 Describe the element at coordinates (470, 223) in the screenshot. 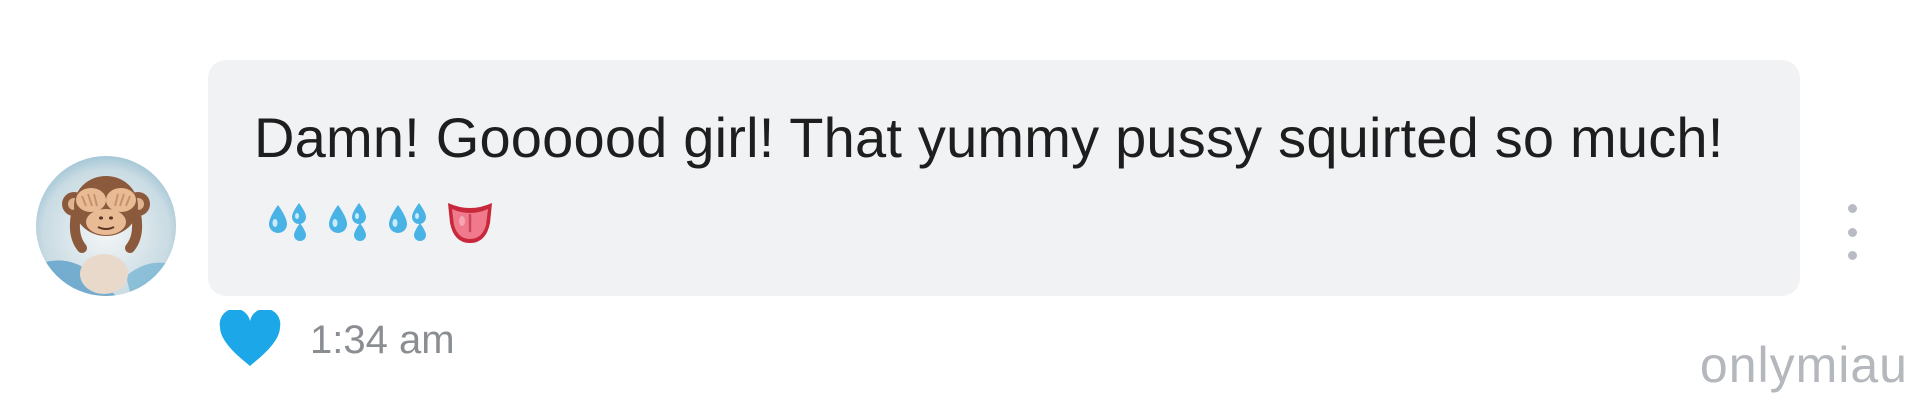

I see `tongue-emoji-icon` at that location.